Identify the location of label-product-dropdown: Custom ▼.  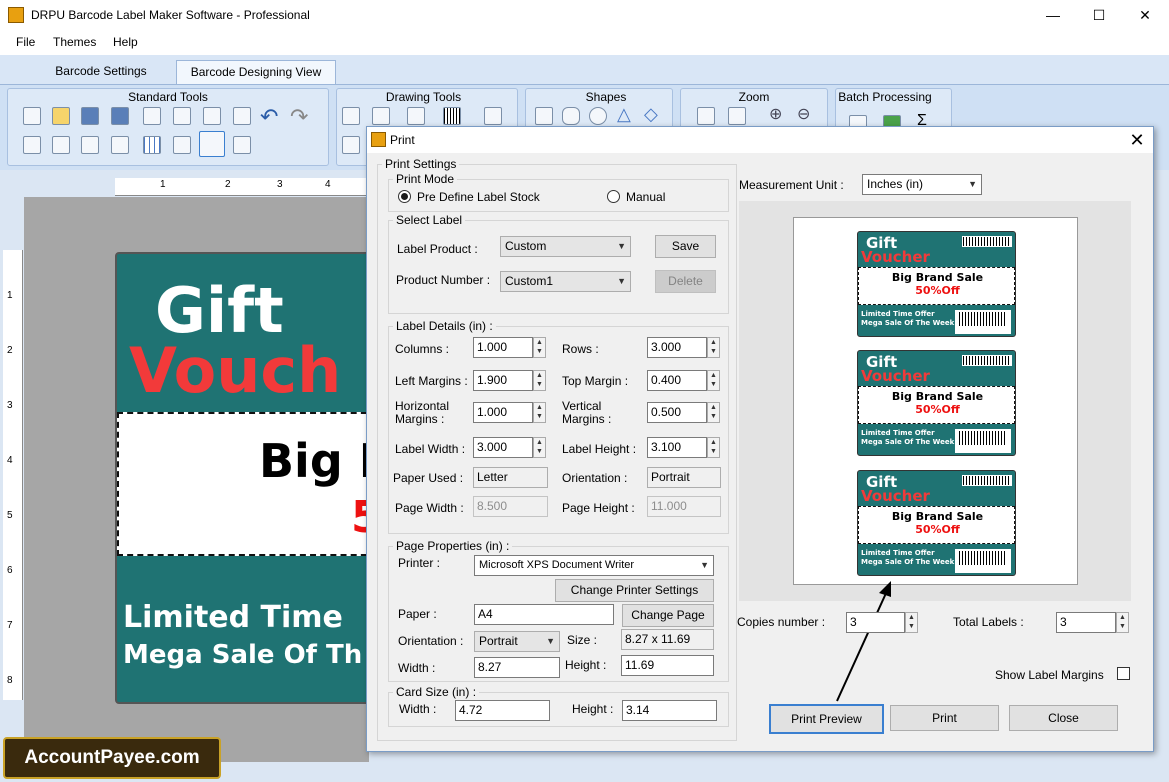
(565, 246).